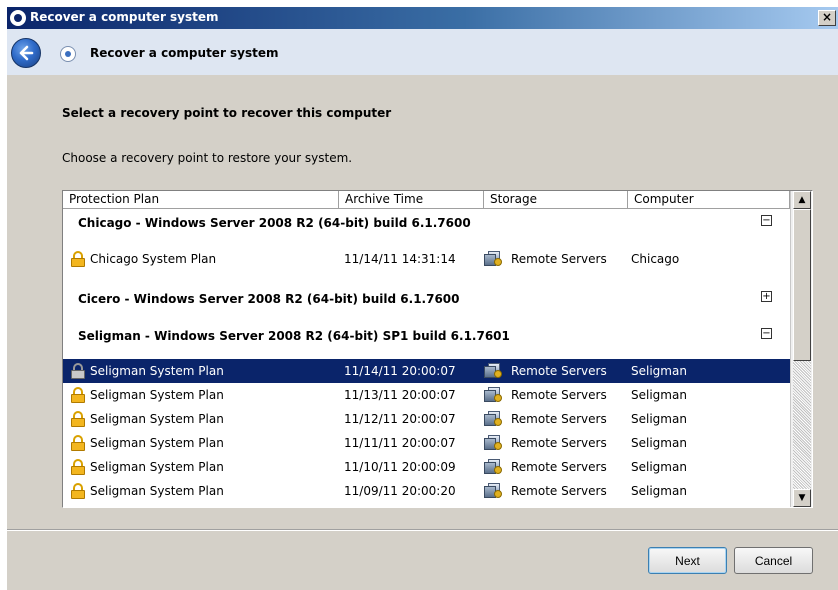 This screenshot has width=838, height=590. What do you see at coordinates (124, 17) in the screenshot?
I see `window-title: Recover a computer system` at bounding box center [124, 17].